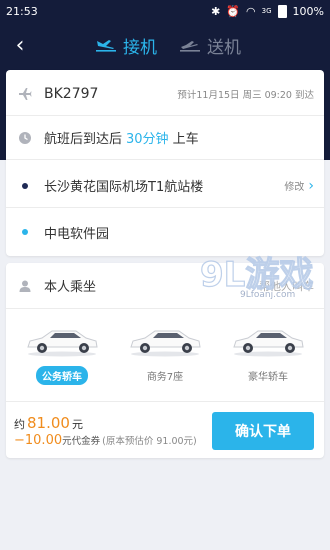 The height and width of the screenshot is (550, 330). What do you see at coordinates (62, 375) in the screenshot?
I see `car-option-business-label: 公务轿车` at bounding box center [62, 375].